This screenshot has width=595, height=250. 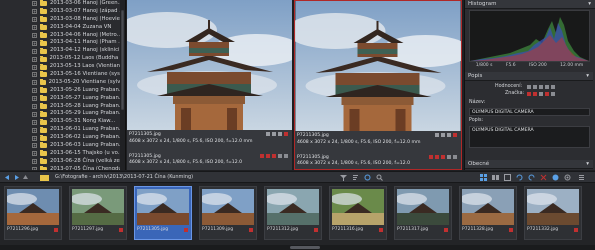 I want to click on rotate-left-icon, so click(x=519, y=177).